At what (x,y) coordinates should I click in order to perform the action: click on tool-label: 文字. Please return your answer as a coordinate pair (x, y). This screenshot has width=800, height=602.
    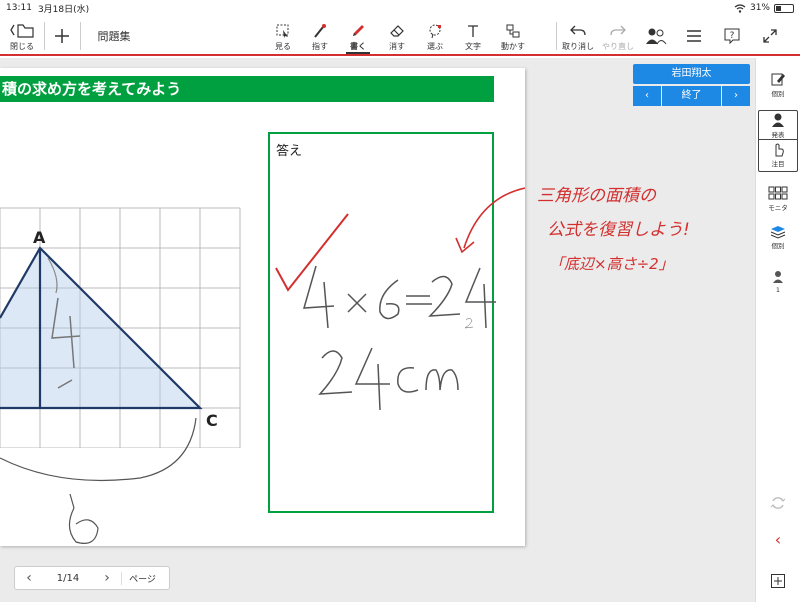
    Looking at the image, I should click on (473, 46).